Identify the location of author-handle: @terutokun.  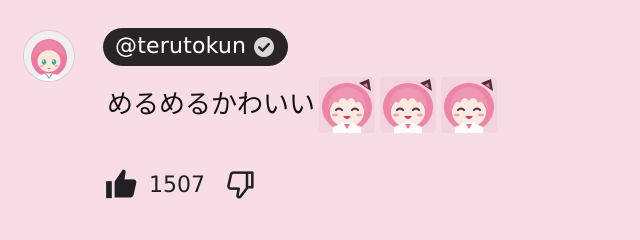
(180, 47).